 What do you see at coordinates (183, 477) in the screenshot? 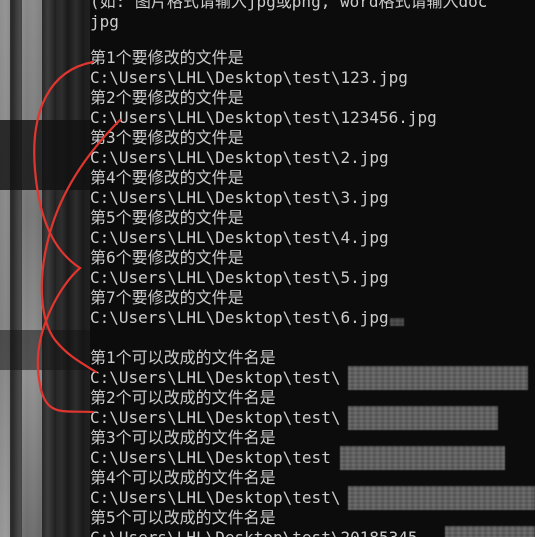
I see `rename-label: 第4个可以改成的文件名是` at bounding box center [183, 477].